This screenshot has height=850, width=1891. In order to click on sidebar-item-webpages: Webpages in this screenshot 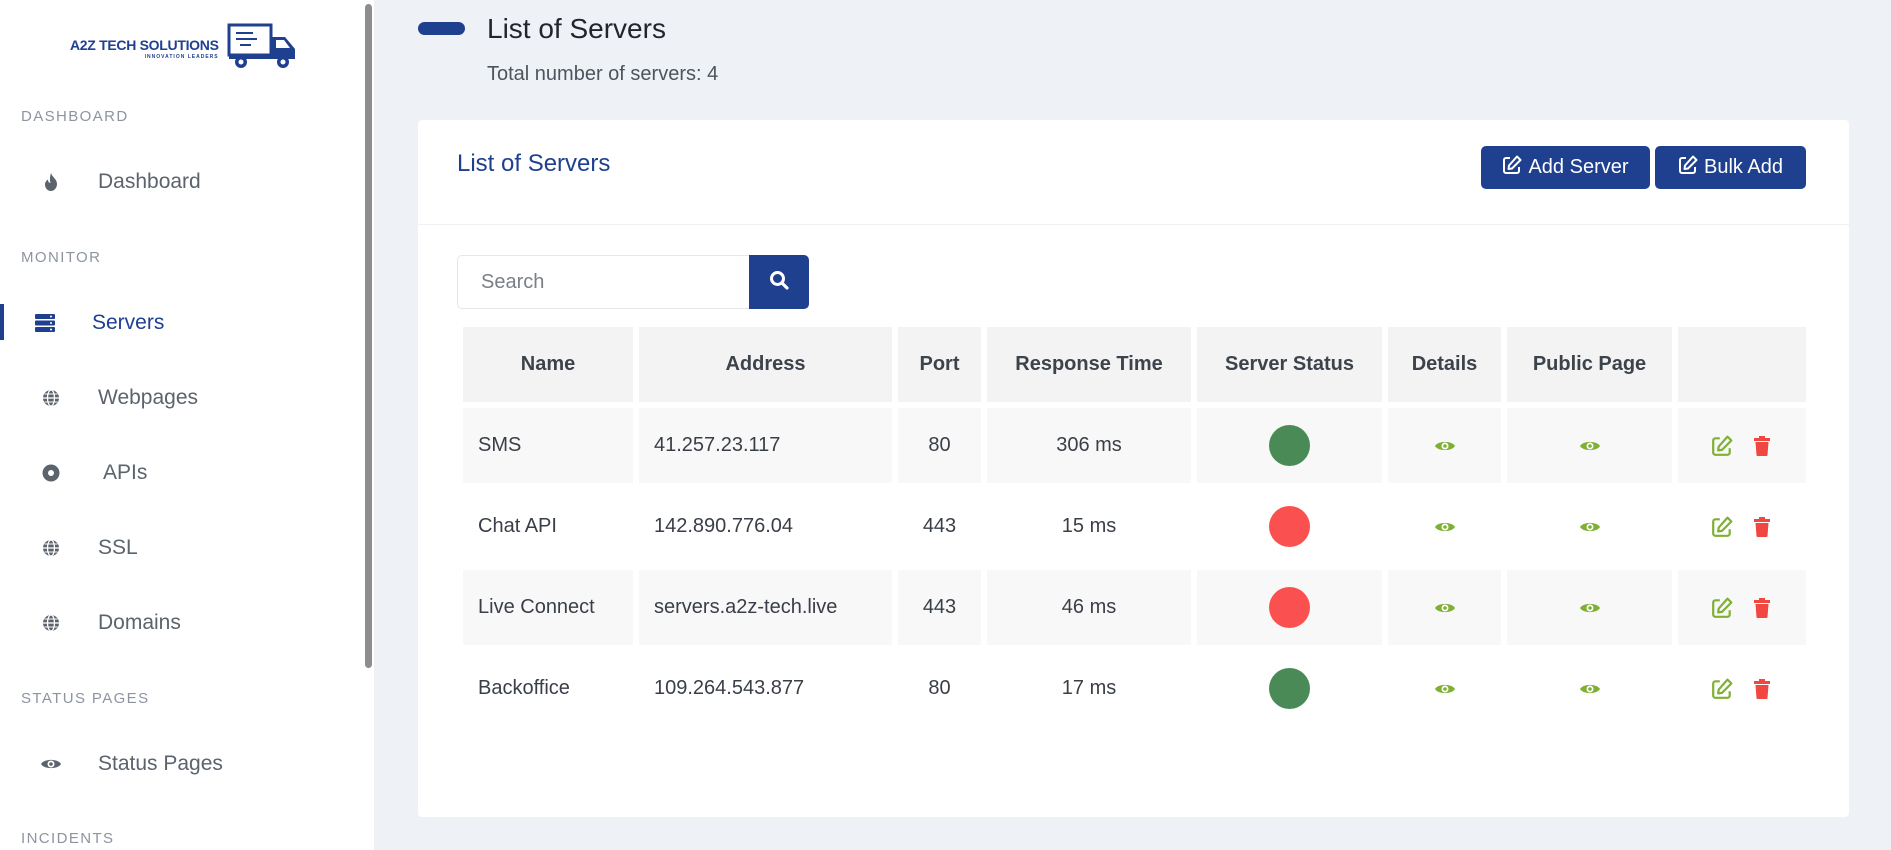, I will do `click(180, 398)`.